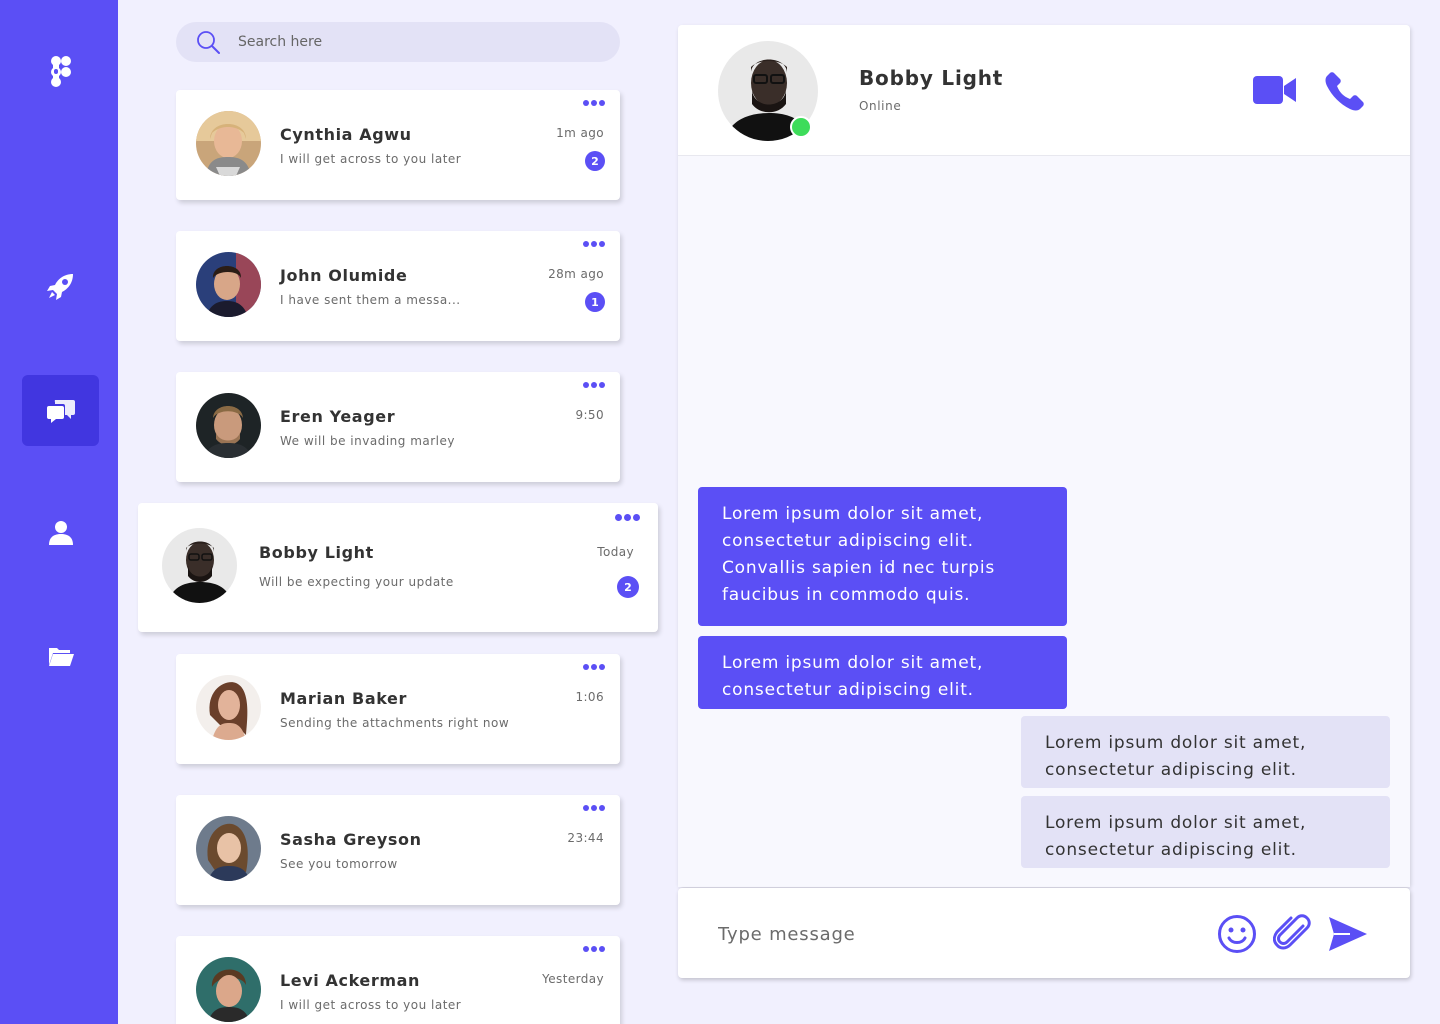 Image resolution: width=1440 pixels, height=1024 pixels. I want to click on online-indicator, so click(801, 127).